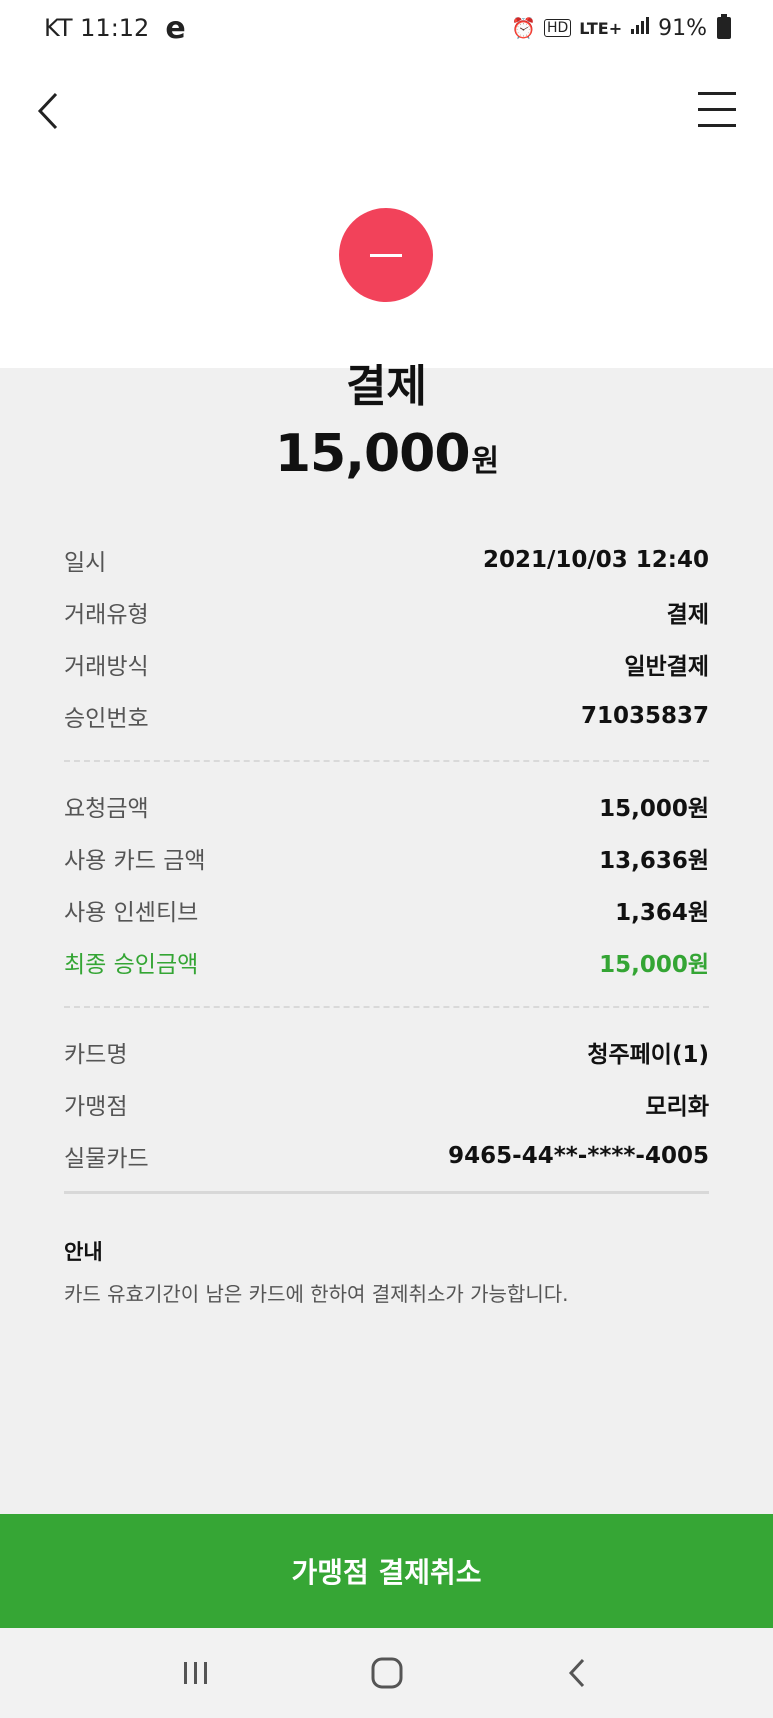  I want to click on e-icon: e, so click(175, 28).